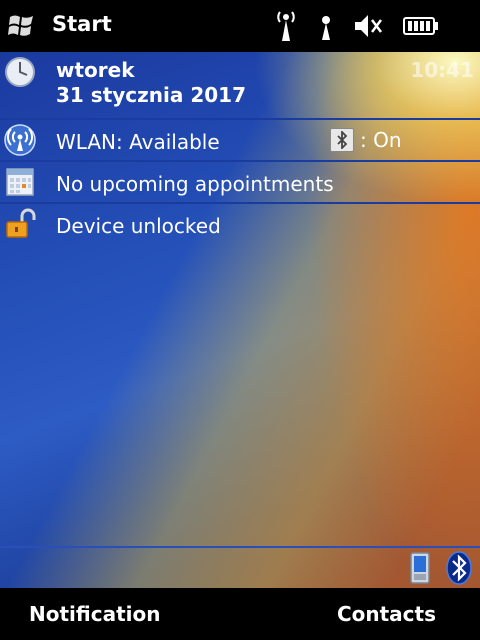 The image size is (480, 640). I want to click on time-text: 10:41, so click(442, 70).